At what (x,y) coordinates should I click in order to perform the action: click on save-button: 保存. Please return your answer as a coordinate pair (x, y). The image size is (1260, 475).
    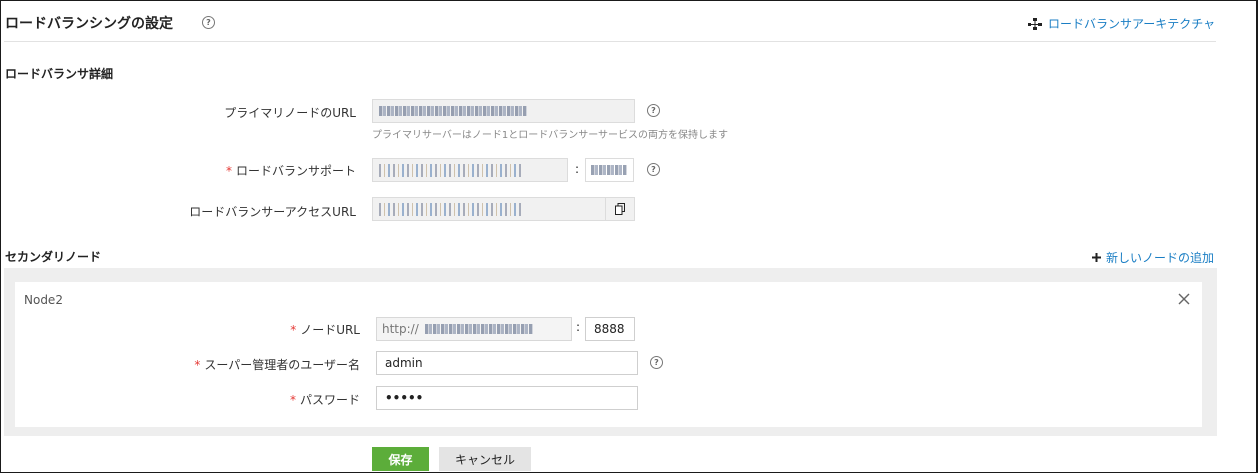
    Looking at the image, I should click on (400, 459).